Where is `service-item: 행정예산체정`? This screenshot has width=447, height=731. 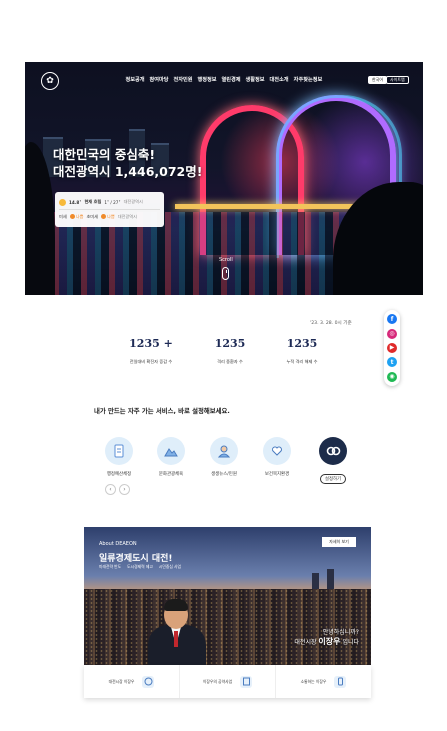
service-item: 행정예산체정 is located at coordinates (119, 457).